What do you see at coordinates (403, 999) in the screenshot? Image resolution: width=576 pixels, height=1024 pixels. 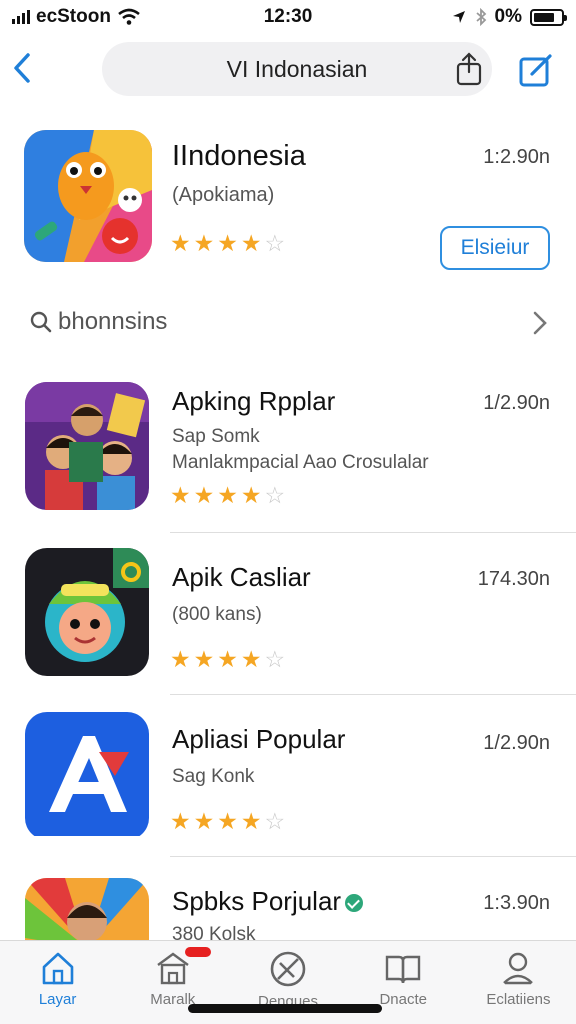 I see `tab-label: Dnacte` at bounding box center [403, 999].